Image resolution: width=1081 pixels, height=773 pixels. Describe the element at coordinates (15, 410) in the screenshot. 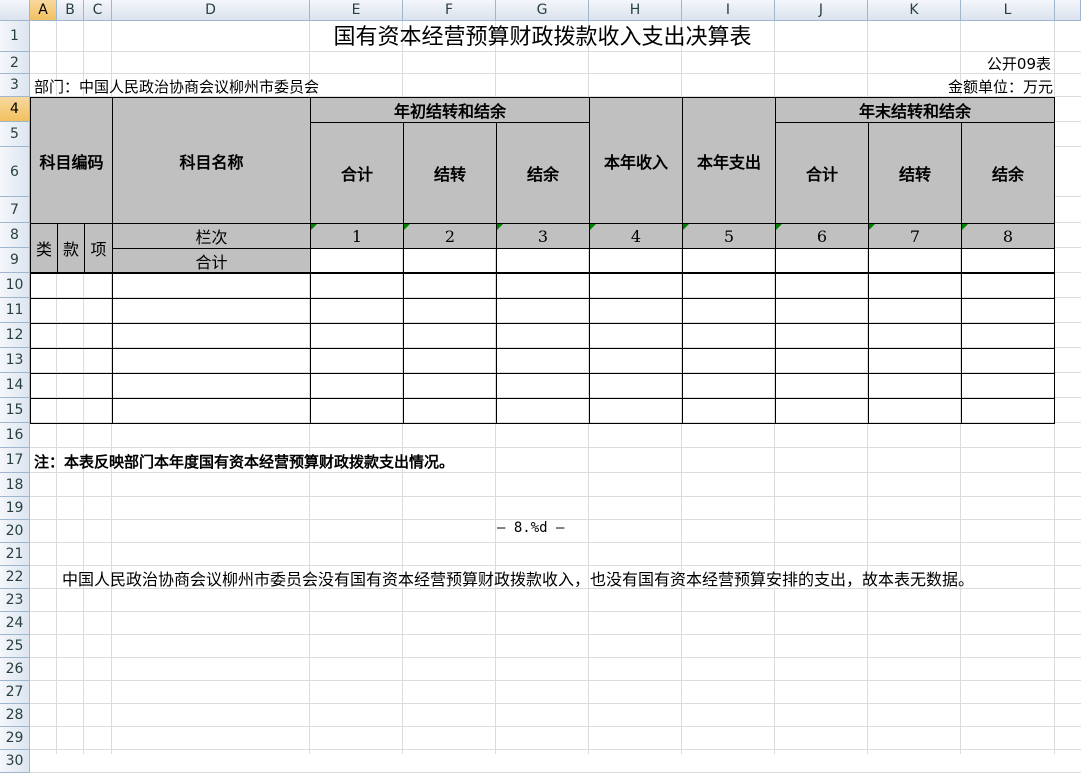

I see `row-header-15: 15` at that location.